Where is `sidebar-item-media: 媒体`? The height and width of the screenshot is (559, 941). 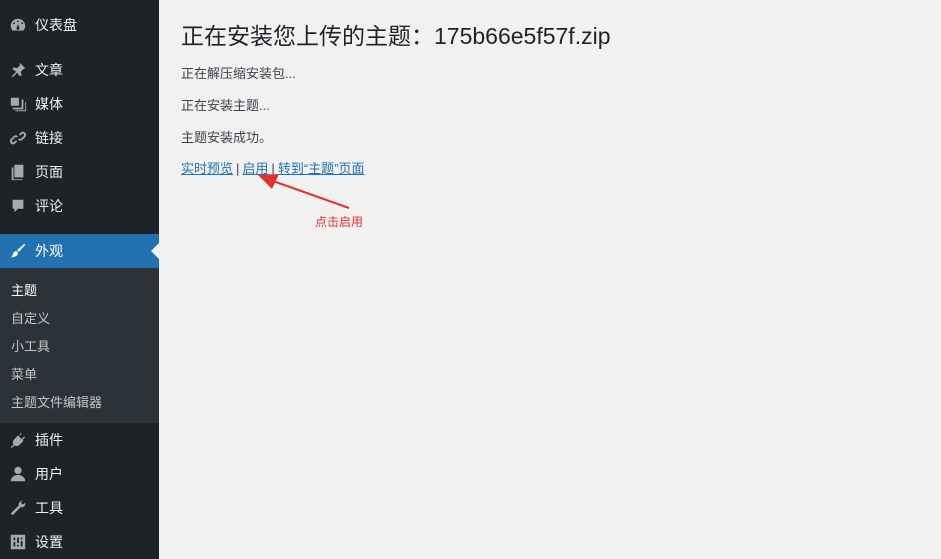 sidebar-item-media: 媒体 is located at coordinates (79, 104).